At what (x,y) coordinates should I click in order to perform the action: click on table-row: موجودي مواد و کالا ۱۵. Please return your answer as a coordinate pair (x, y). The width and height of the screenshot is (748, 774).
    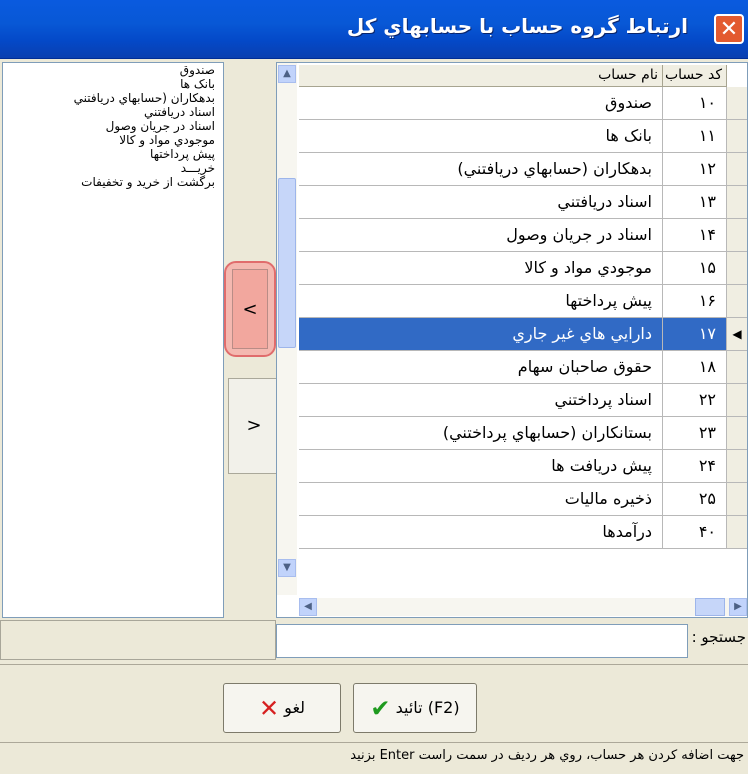
    Looking at the image, I should click on (523, 268).